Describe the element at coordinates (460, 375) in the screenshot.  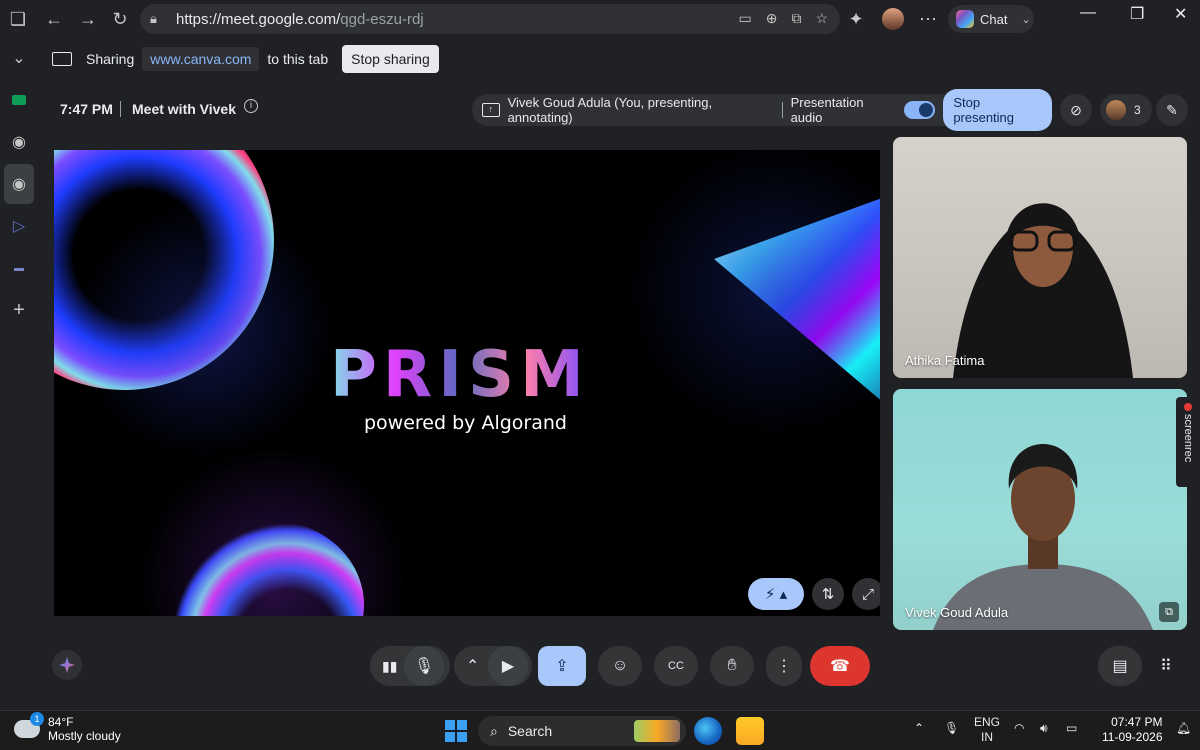
I see `slide-title: PRISM` at that location.